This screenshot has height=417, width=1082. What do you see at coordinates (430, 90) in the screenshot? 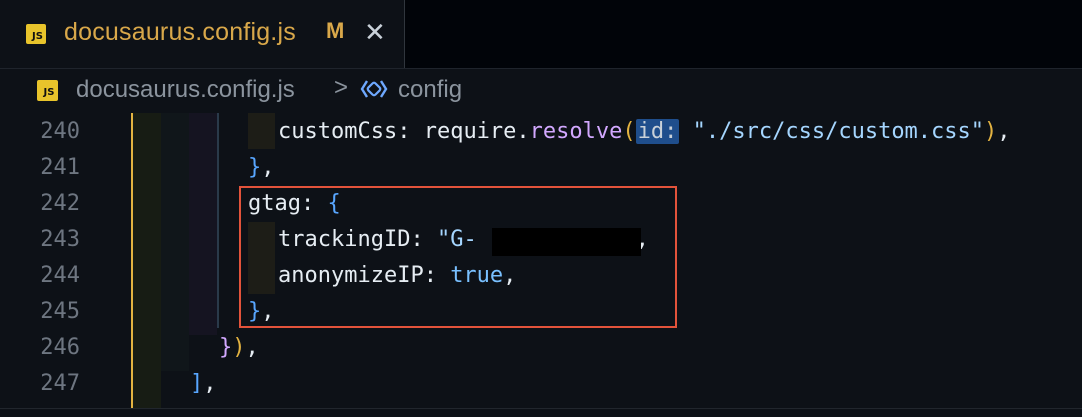
I see `breadcrumb-symbol: config` at bounding box center [430, 90].